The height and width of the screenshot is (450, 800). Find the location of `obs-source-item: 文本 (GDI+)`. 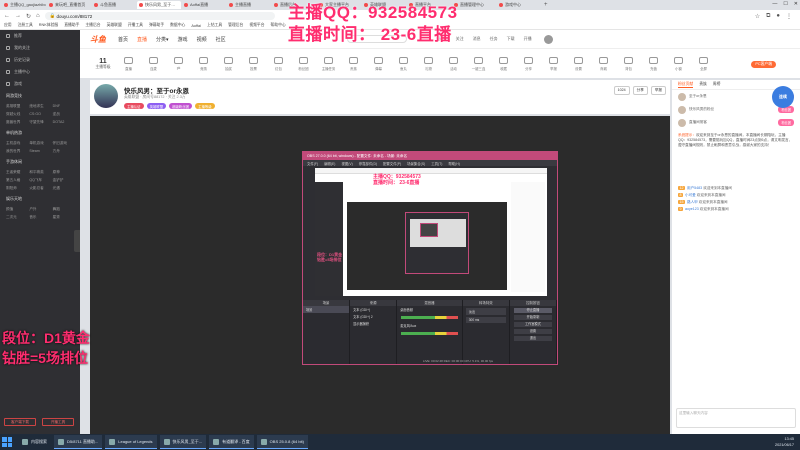

obs-source-item: 文本 (GDI+) is located at coordinates (373, 309).